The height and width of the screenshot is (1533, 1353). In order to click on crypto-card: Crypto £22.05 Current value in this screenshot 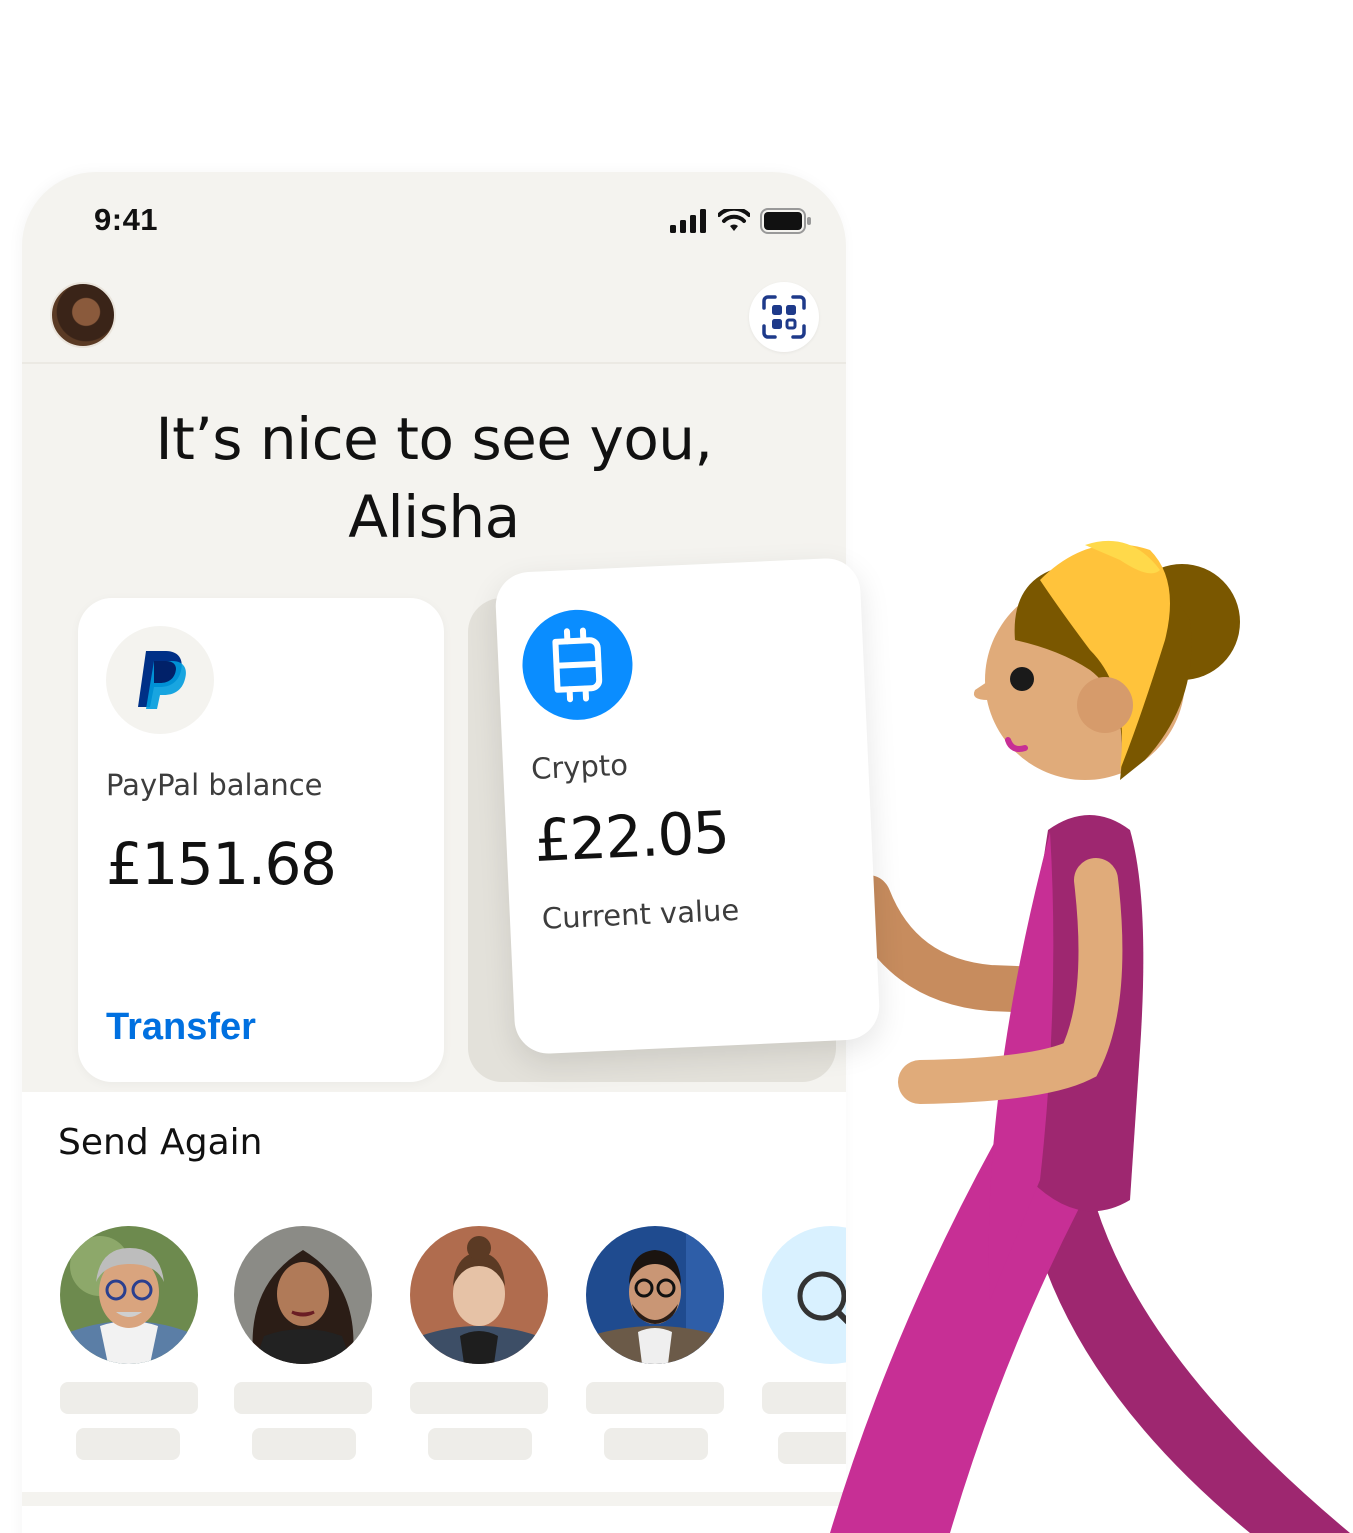, I will do `click(687, 806)`.